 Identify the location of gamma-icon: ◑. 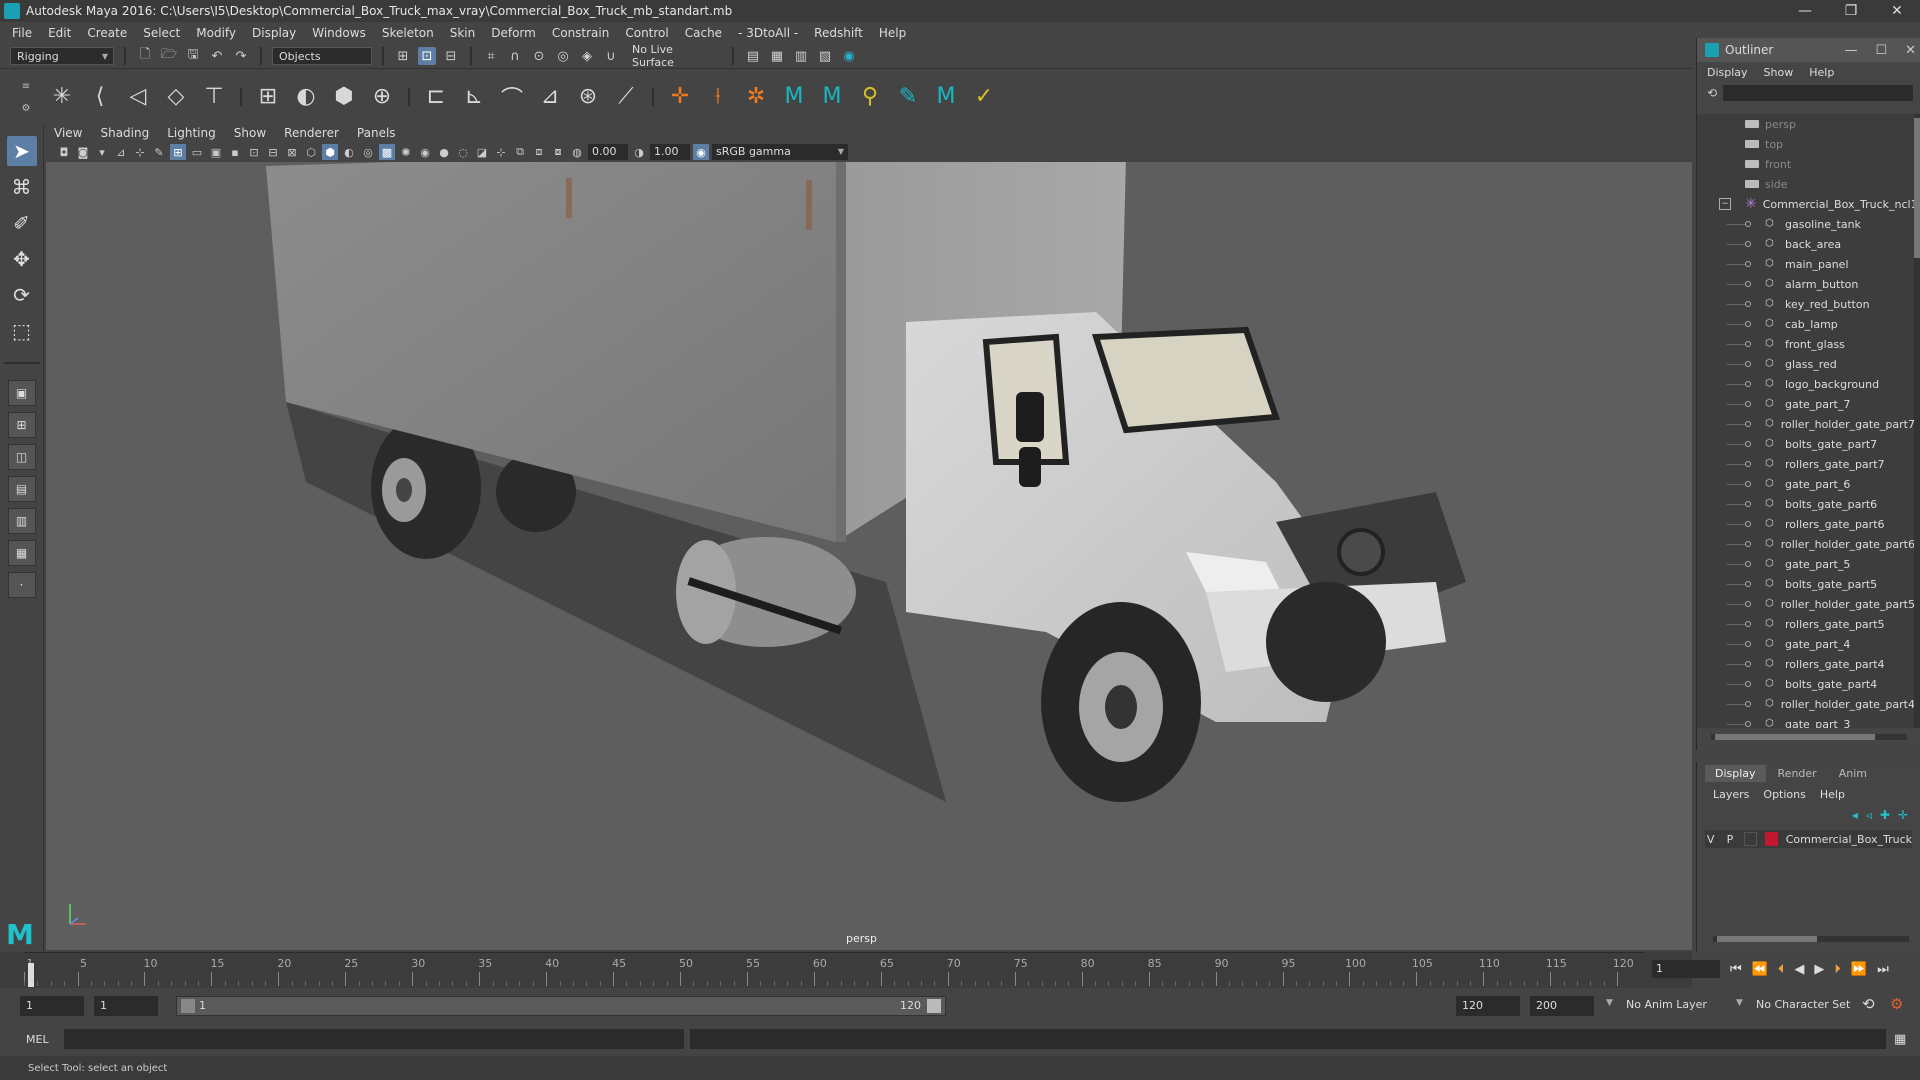
(639, 152).